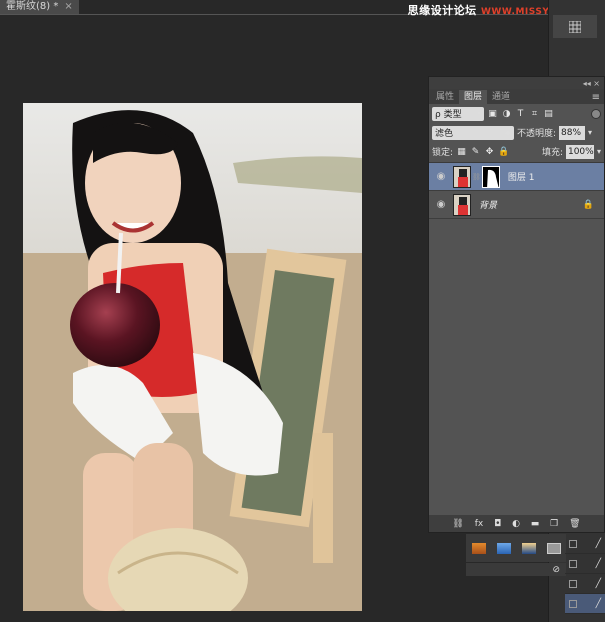 This screenshot has width=605, height=622. Describe the element at coordinates (548, 113) in the screenshot. I see `smart-object-filter-icon: ▤` at that location.